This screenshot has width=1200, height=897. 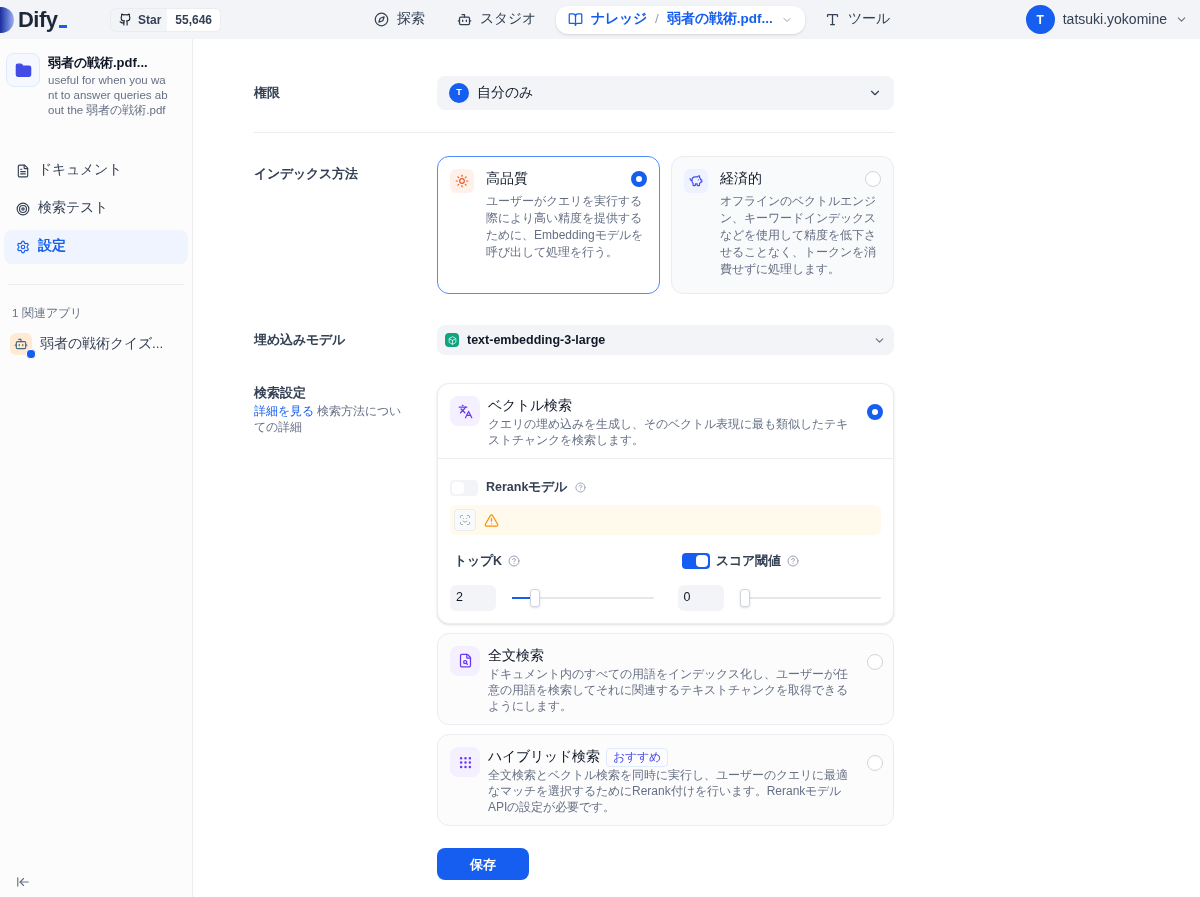 What do you see at coordinates (267, 93) in the screenshot?
I see `field-label: 権限` at bounding box center [267, 93].